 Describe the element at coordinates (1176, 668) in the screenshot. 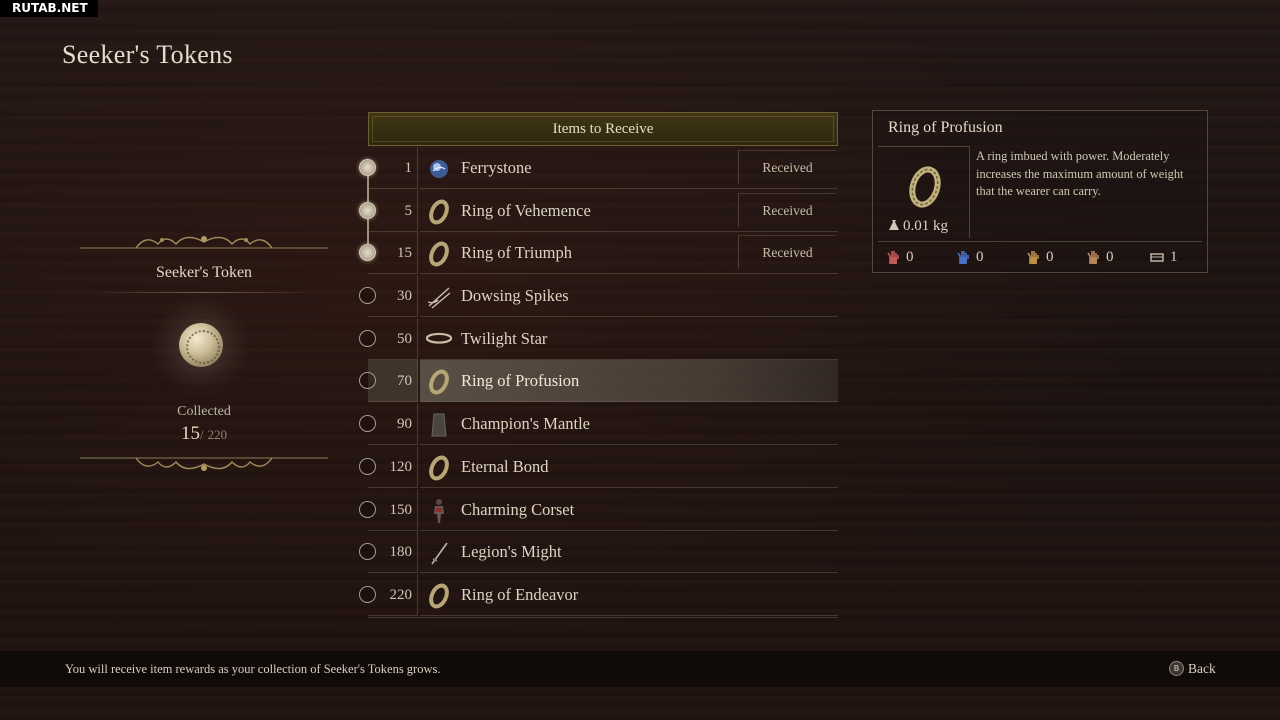

I see `b-button-icon: B` at that location.